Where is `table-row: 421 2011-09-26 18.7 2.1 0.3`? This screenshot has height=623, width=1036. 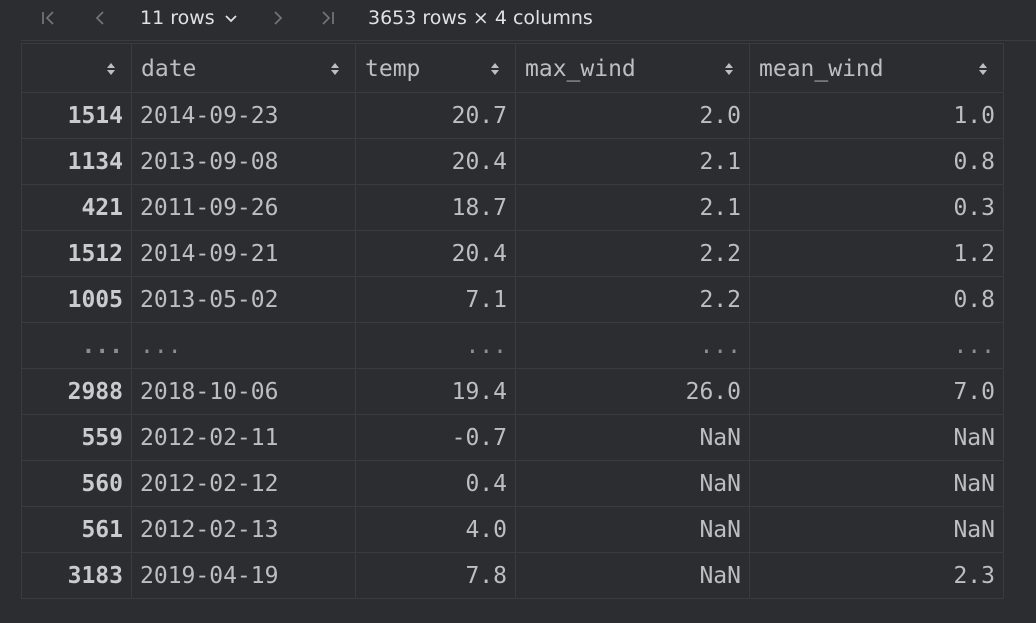
table-row: 421 2011-09-26 18.7 2.1 0.3 is located at coordinates (512, 207).